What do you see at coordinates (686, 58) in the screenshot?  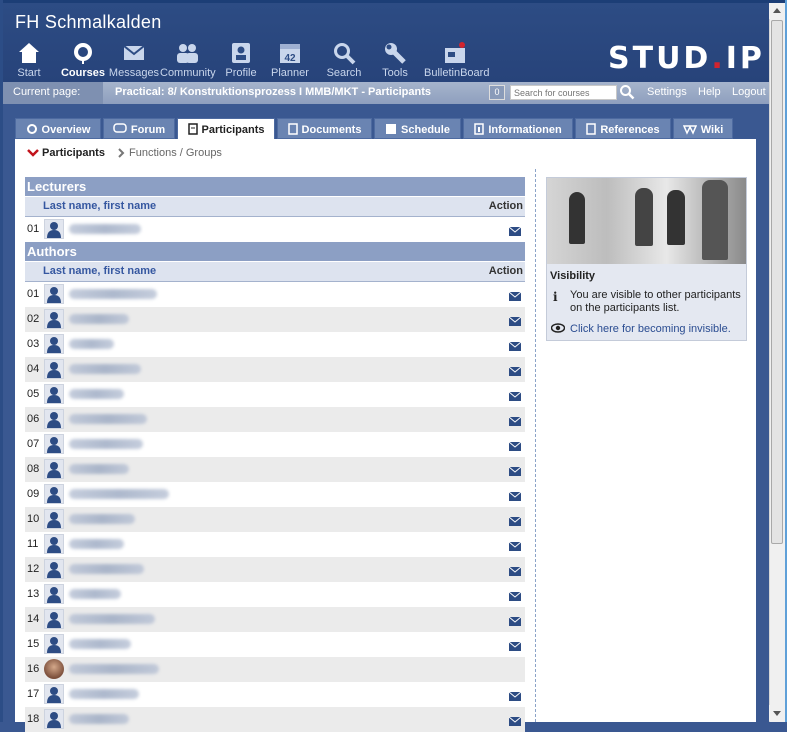 I see `studip-logo: STUD.IP` at bounding box center [686, 58].